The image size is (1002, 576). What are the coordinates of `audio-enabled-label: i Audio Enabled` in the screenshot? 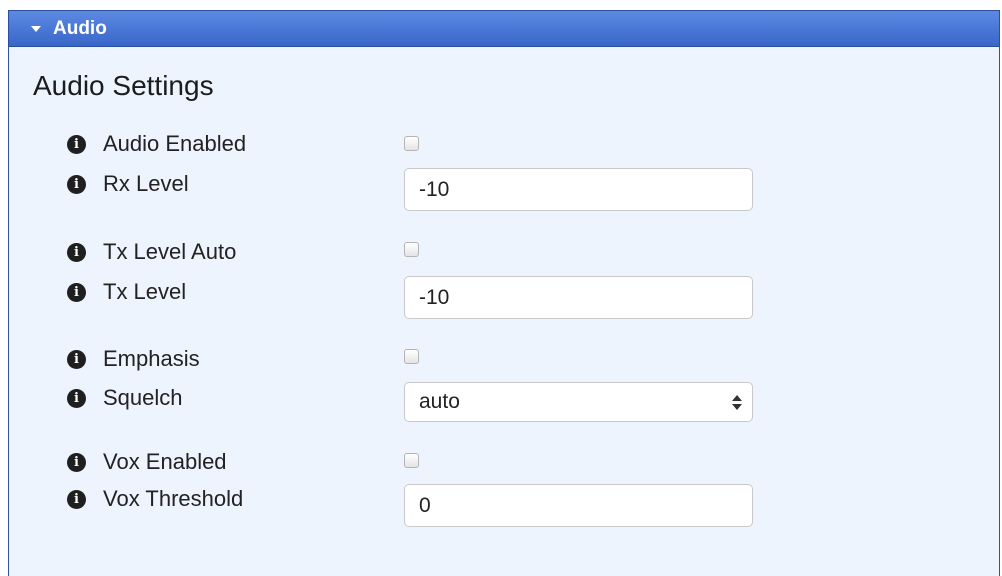 It's located at (156, 144).